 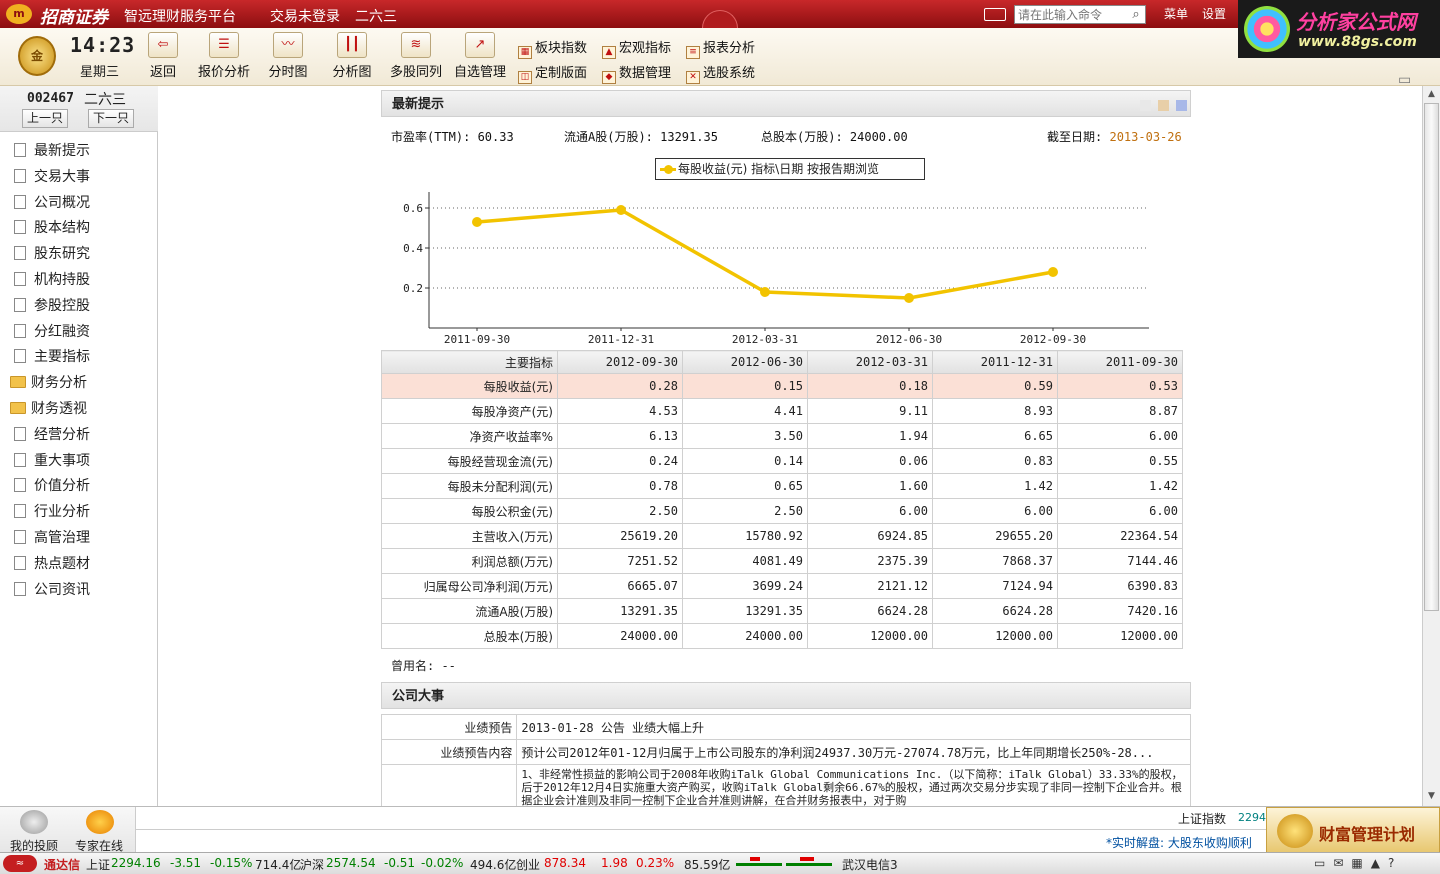 What do you see at coordinates (52, 435) in the screenshot?
I see `sidebar-item: 经营分析` at bounding box center [52, 435].